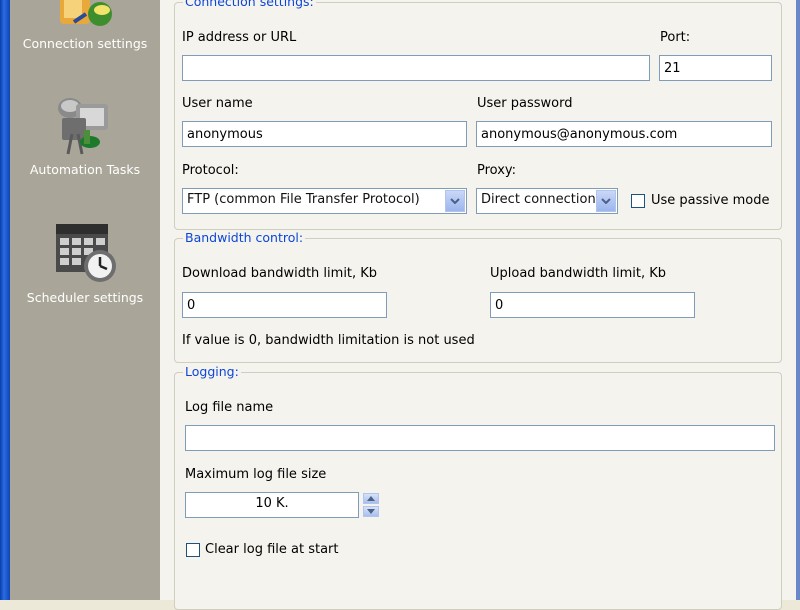 The image size is (800, 610). I want to click on log-file-name-input, so click(480, 438).